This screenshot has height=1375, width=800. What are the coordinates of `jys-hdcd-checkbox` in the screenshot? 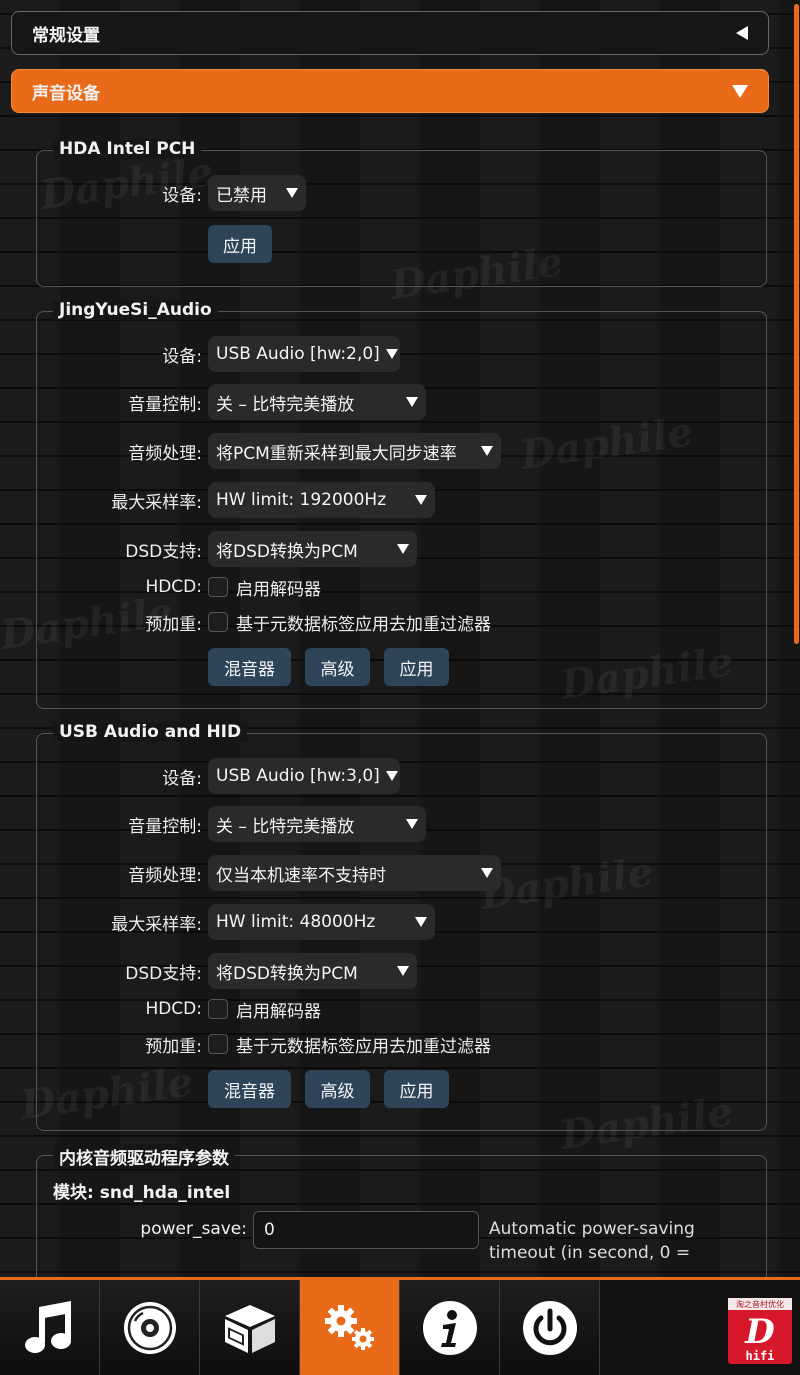 It's located at (218, 587).